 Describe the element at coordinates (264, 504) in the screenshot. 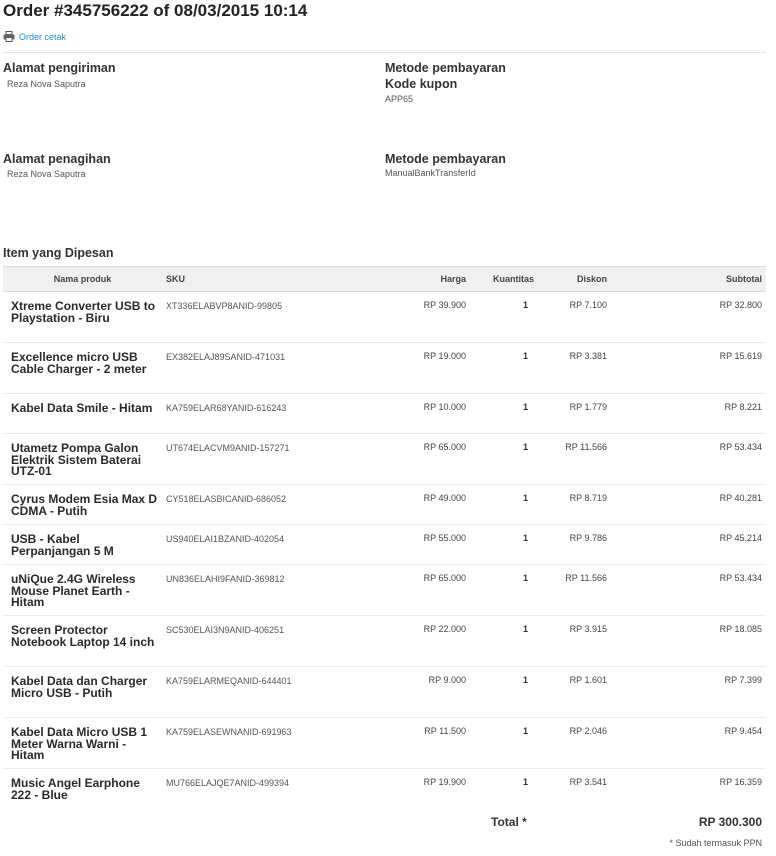

I see `product-sku: CY518ELASBICANID-686052` at that location.